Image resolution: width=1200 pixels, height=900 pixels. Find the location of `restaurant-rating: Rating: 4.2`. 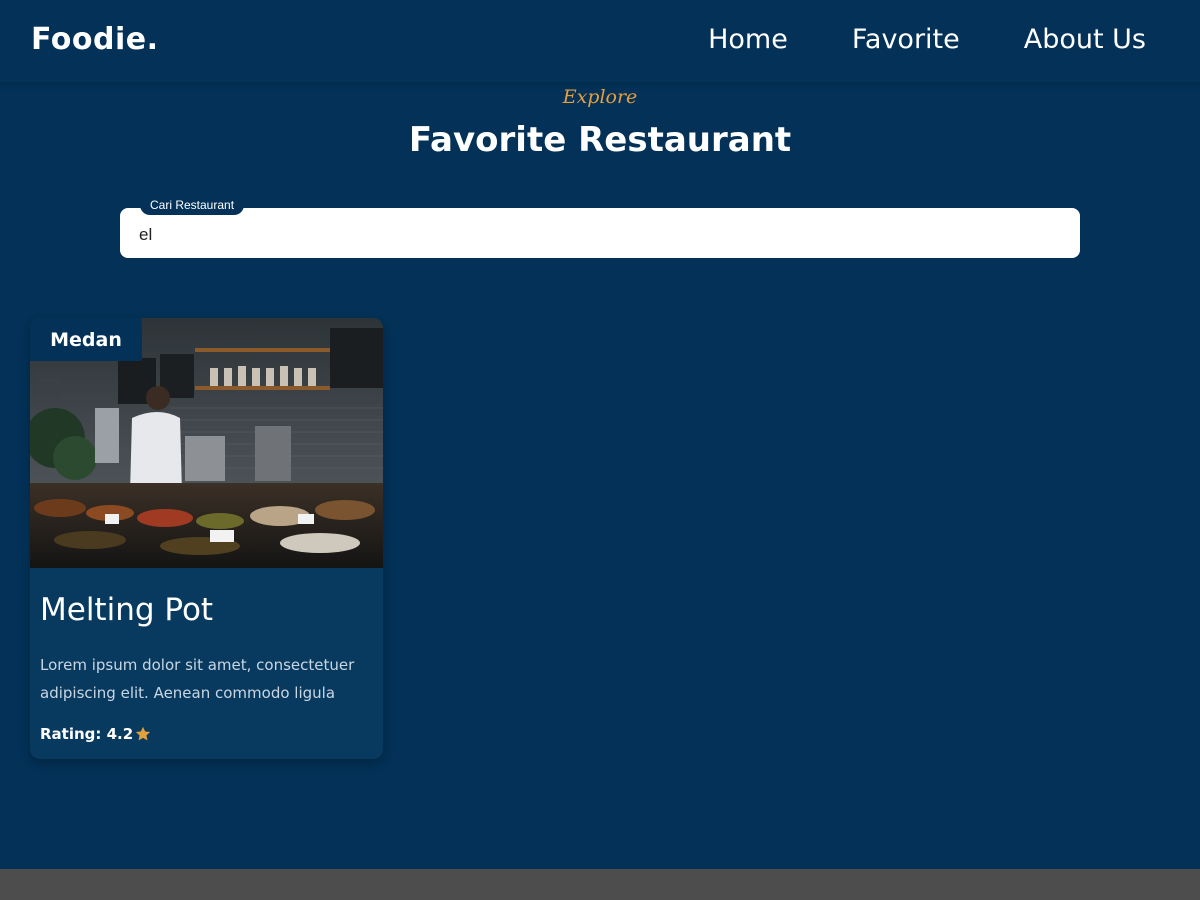

restaurant-rating: Rating: 4.2 is located at coordinates (96, 734).